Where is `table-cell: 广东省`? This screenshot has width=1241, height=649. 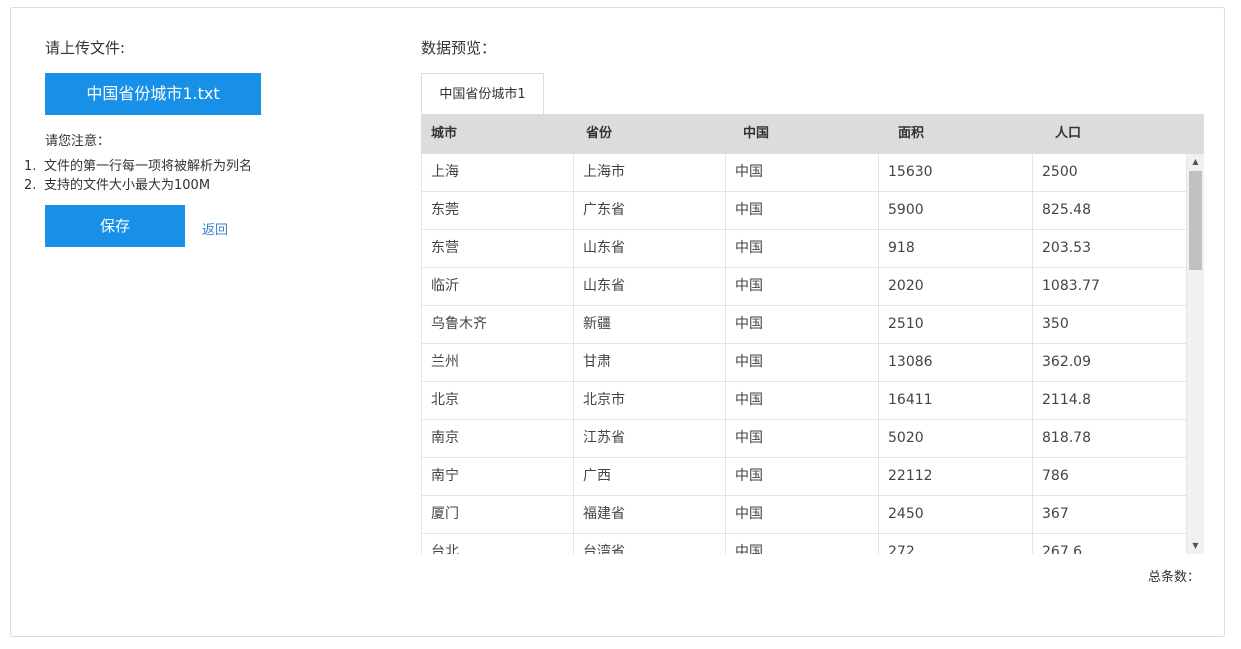
table-cell: 广东省 is located at coordinates (649, 210).